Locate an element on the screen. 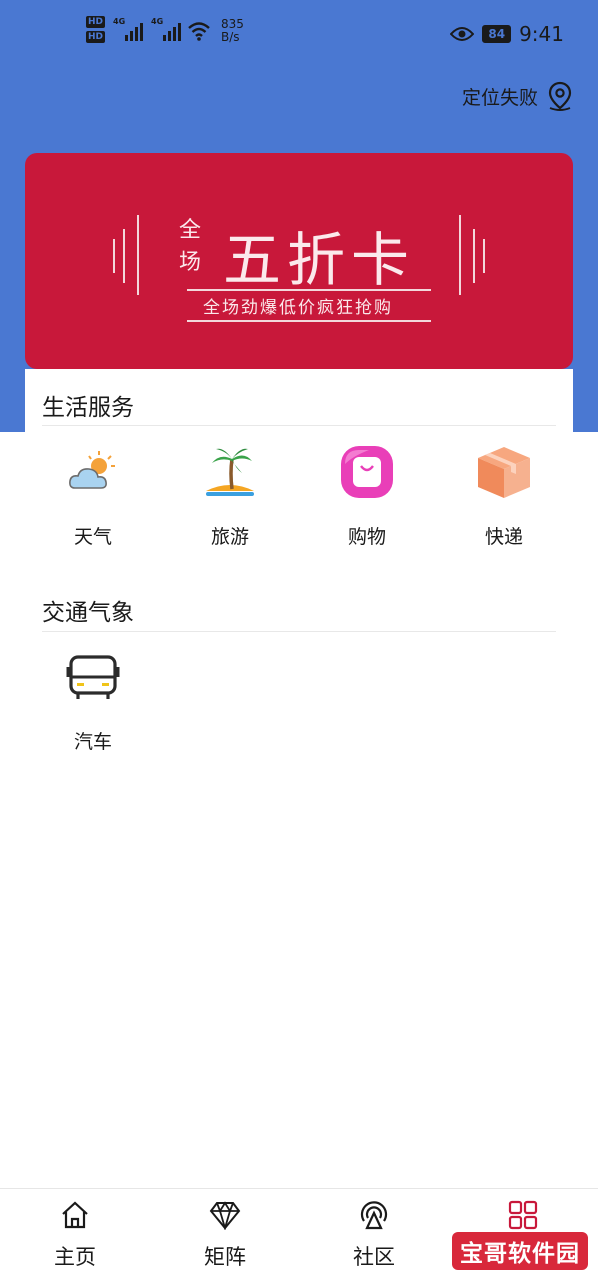 The width and height of the screenshot is (598, 1279). service-travel: 旅游 is located at coordinates (230, 494).